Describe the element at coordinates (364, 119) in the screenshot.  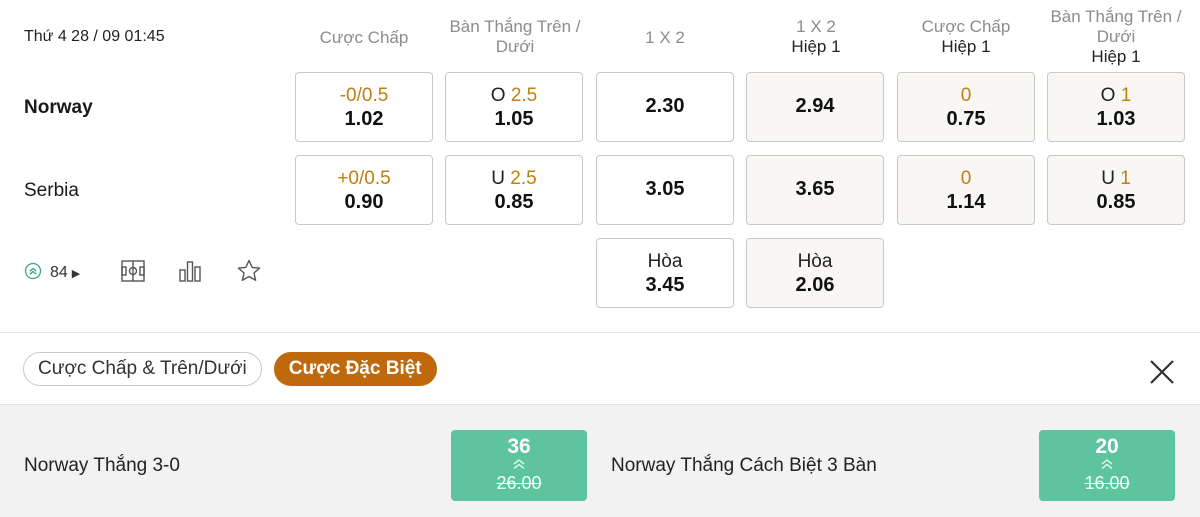
I see `odd-value: 1.02` at that location.